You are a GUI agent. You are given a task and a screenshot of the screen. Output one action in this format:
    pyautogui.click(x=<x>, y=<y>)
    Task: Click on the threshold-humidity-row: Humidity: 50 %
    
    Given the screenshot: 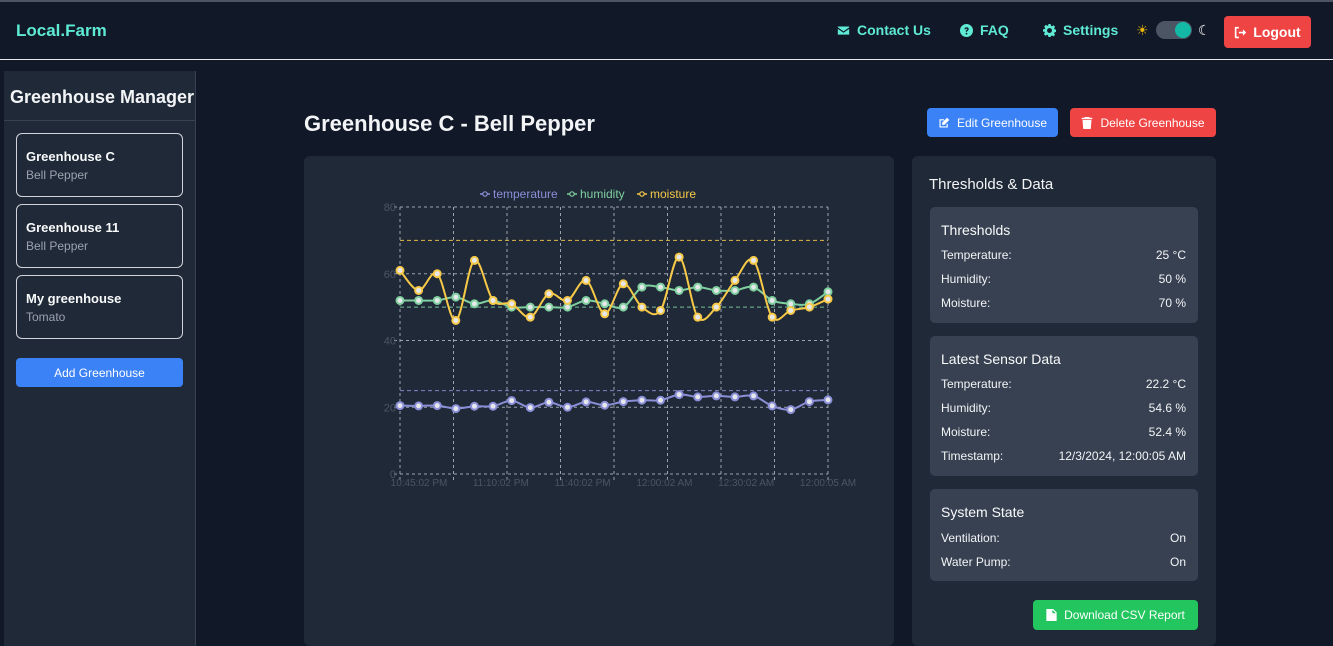 What is the action you would take?
    pyautogui.click(x=1063, y=279)
    